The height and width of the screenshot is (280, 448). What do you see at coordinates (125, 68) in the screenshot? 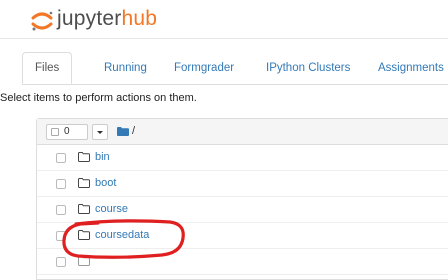
I see `tab-running: Running` at bounding box center [125, 68].